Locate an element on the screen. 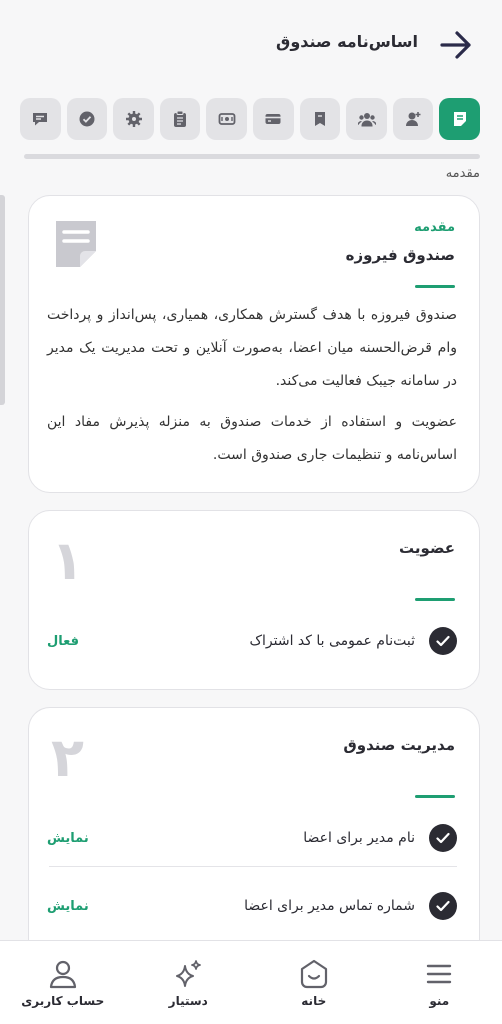 Image resolution: width=502 pixels, height=1024 pixels. section-number: ۱ is located at coordinates (67, 560).